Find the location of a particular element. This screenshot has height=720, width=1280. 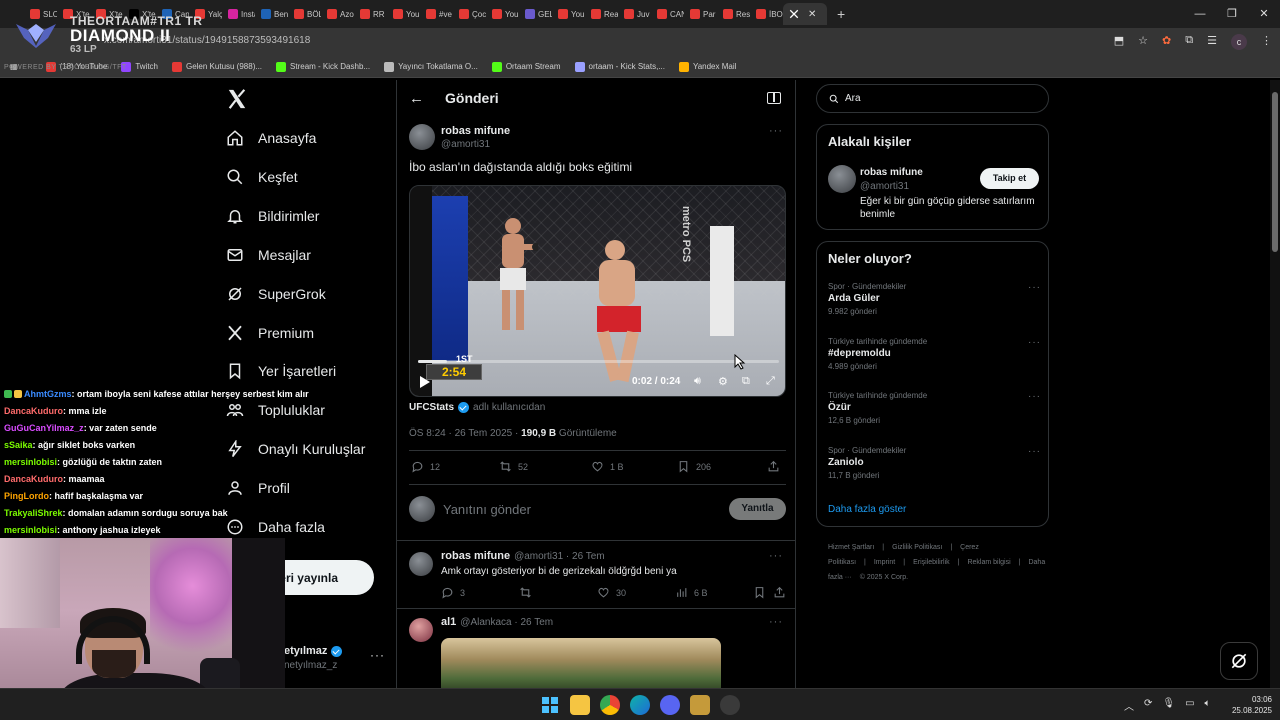

relevant-name: robas mifune is located at coordinates (891, 172).